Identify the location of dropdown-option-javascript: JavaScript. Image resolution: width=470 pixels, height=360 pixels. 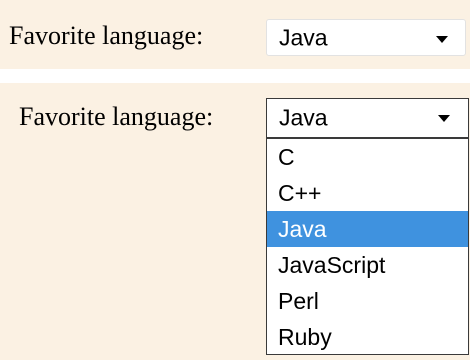
(367, 265).